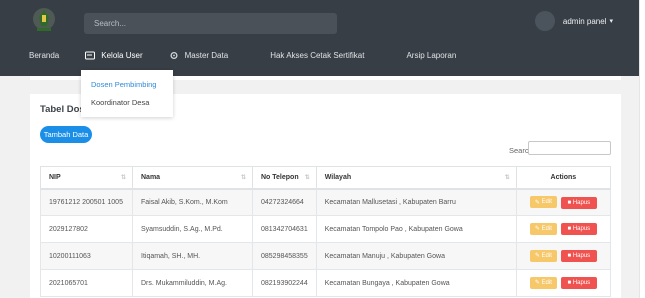 The height and width of the screenshot is (298, 645). I want to click on user-menu: admin panel ▾, so click(573, 21).